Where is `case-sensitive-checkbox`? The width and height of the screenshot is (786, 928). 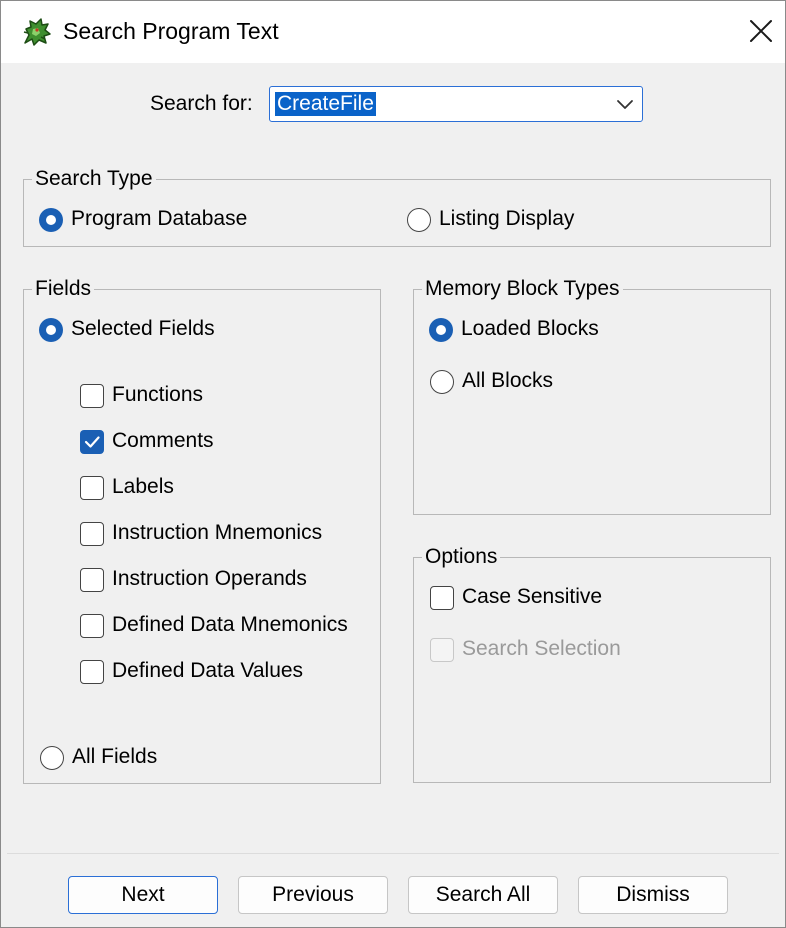
case-sensitive-checkbox is located at coordinates (442, 598).